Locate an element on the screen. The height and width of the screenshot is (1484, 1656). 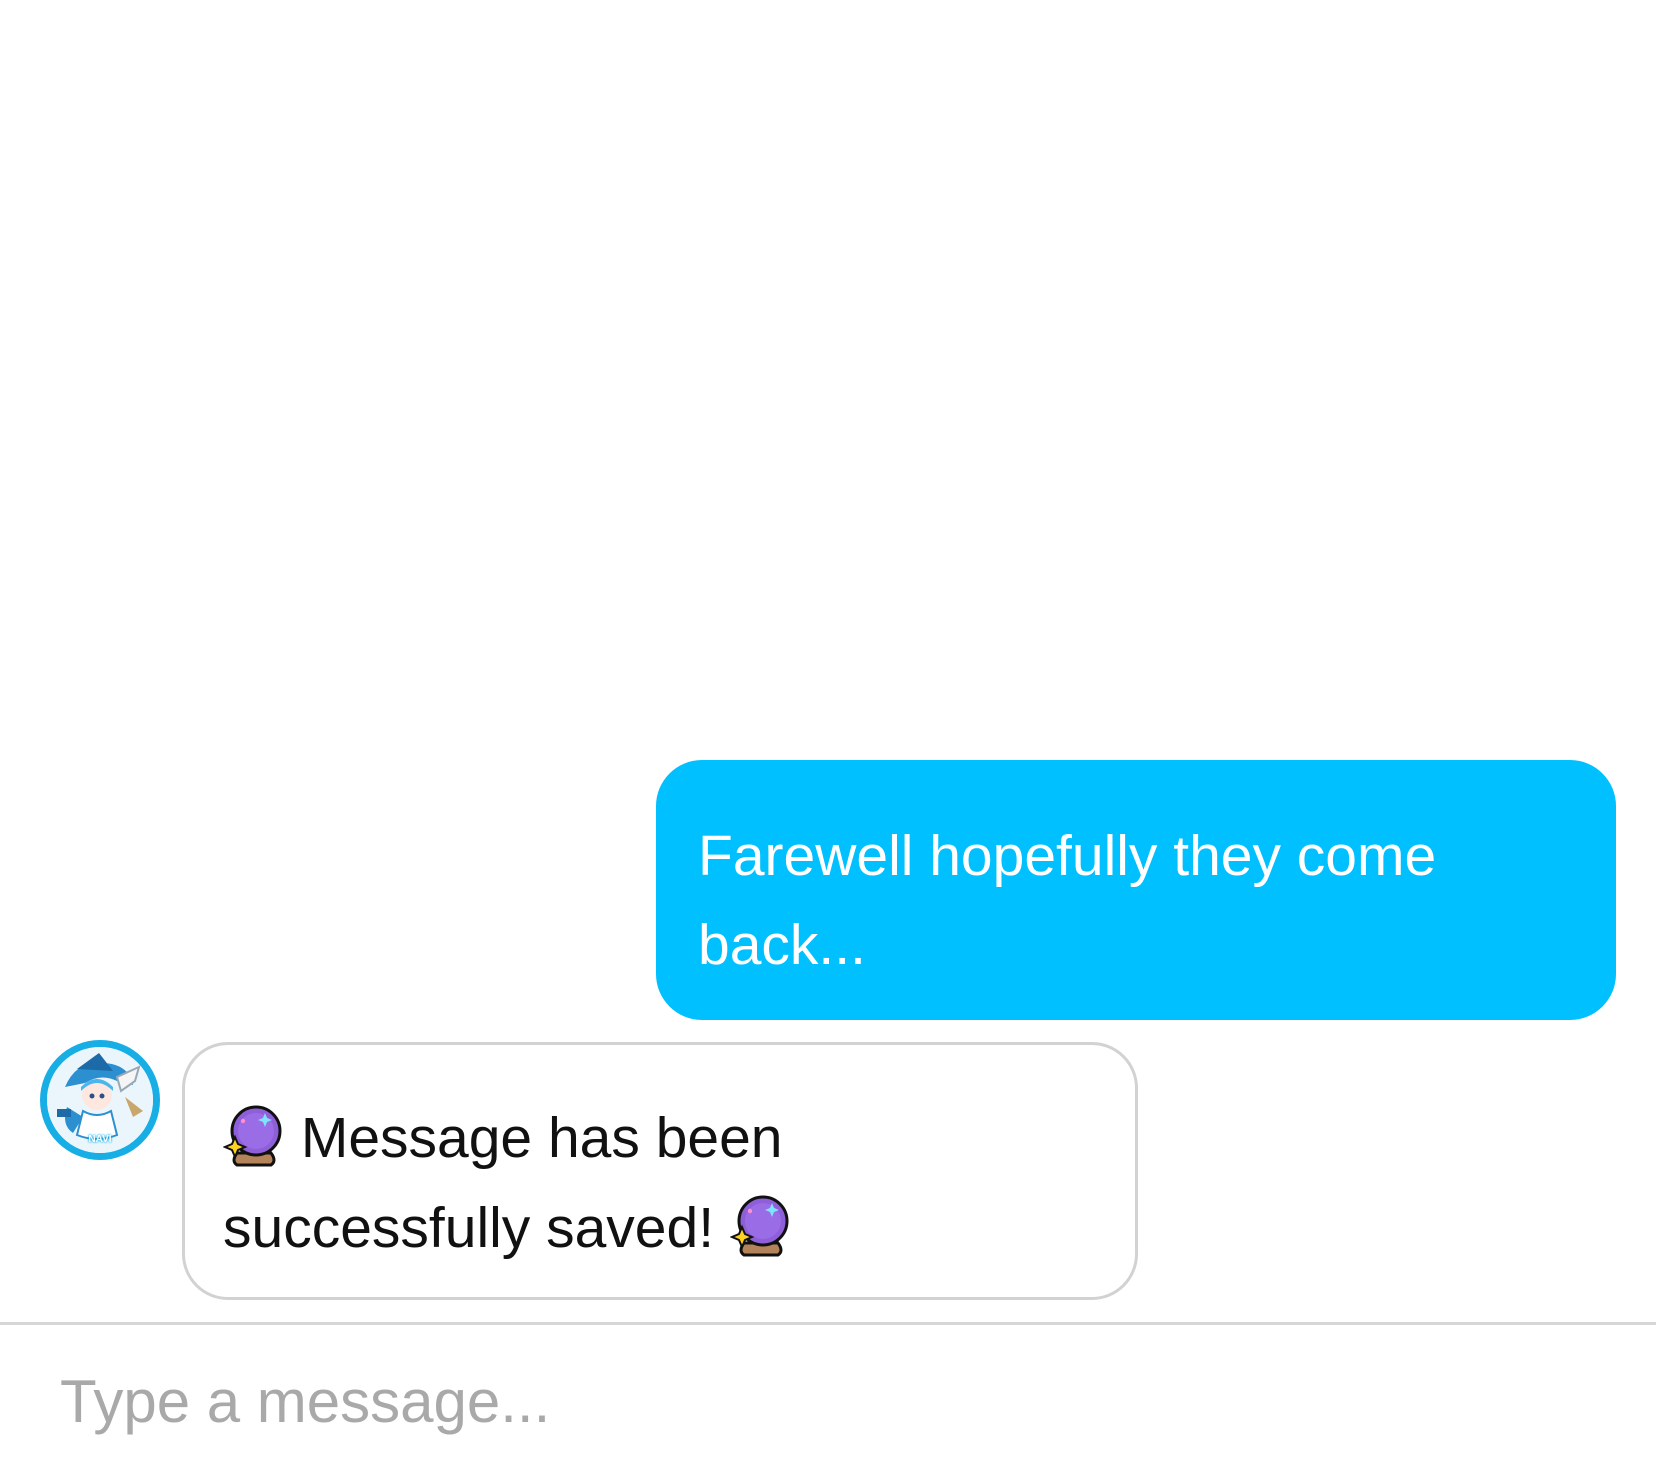
navi-avatar-icon: NAVI is located at coordinates (100, 1100).